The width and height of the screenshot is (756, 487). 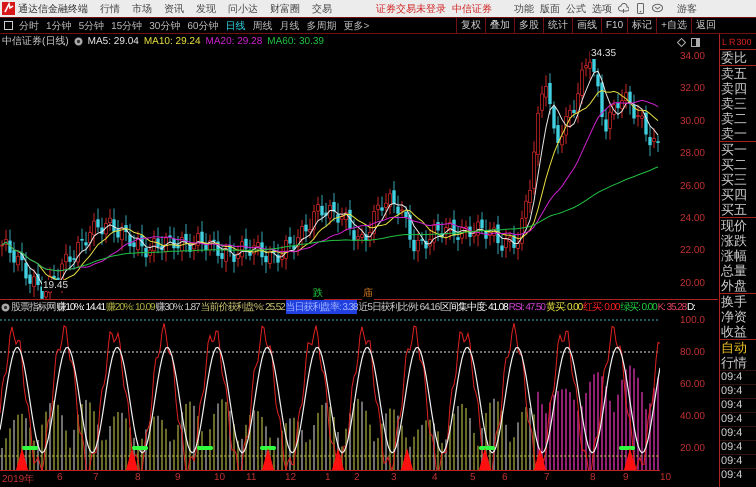 What do you see at coordinates (623, 8) in the screenshot?
I see `cloud-icon` at bounding box center [623, 8].